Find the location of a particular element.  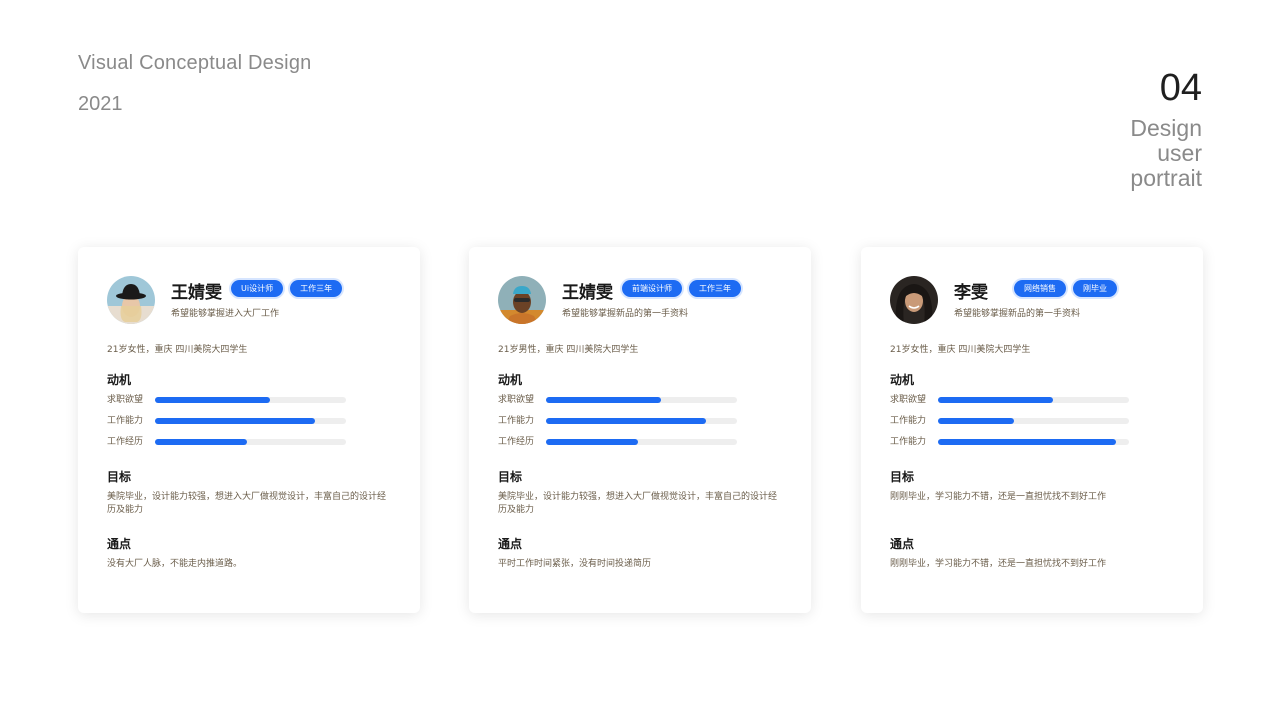

pain-point-text: 平时工作时间紧张，没有时间投递简历 is located at coordinates (575, 564).